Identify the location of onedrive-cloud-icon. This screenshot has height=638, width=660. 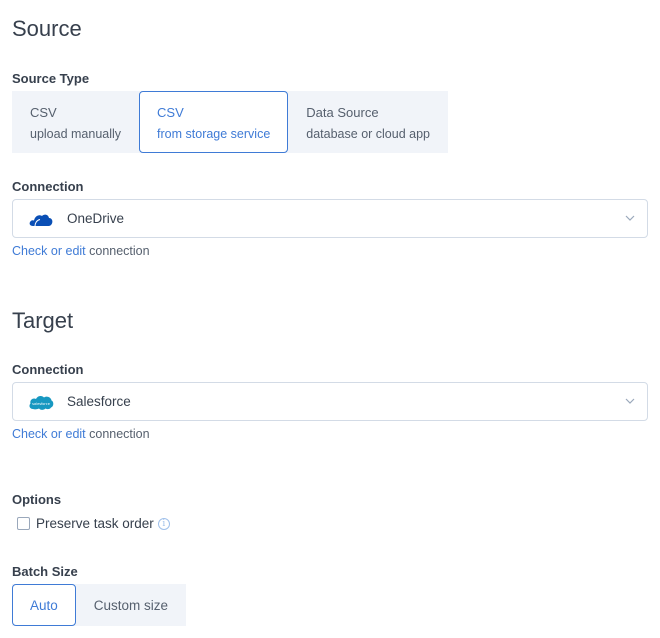
(41, 219).